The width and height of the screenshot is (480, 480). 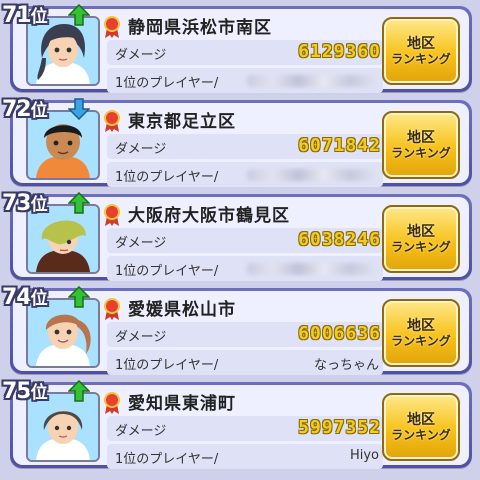 What do you see at coordinates (182, 310) in the screenshot?
I see `region-name: 愛媛県松山市` at bounding box center [182, 310].